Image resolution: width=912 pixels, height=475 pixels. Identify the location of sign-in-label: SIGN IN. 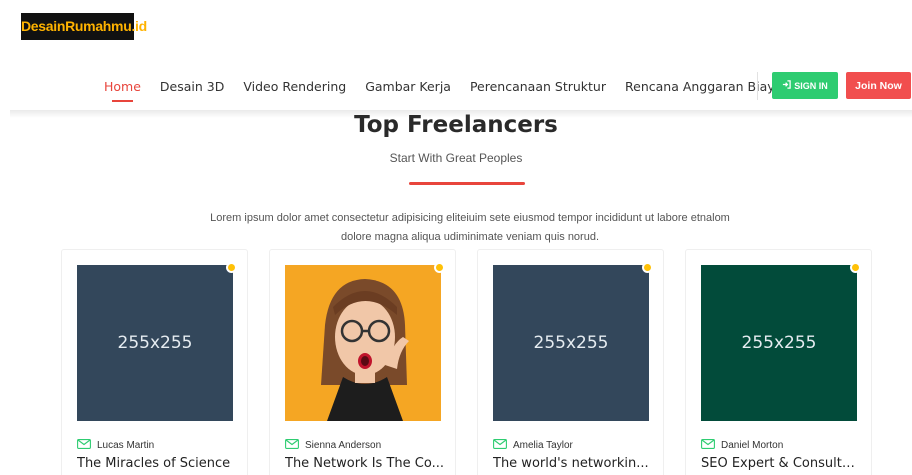
(811, 85).